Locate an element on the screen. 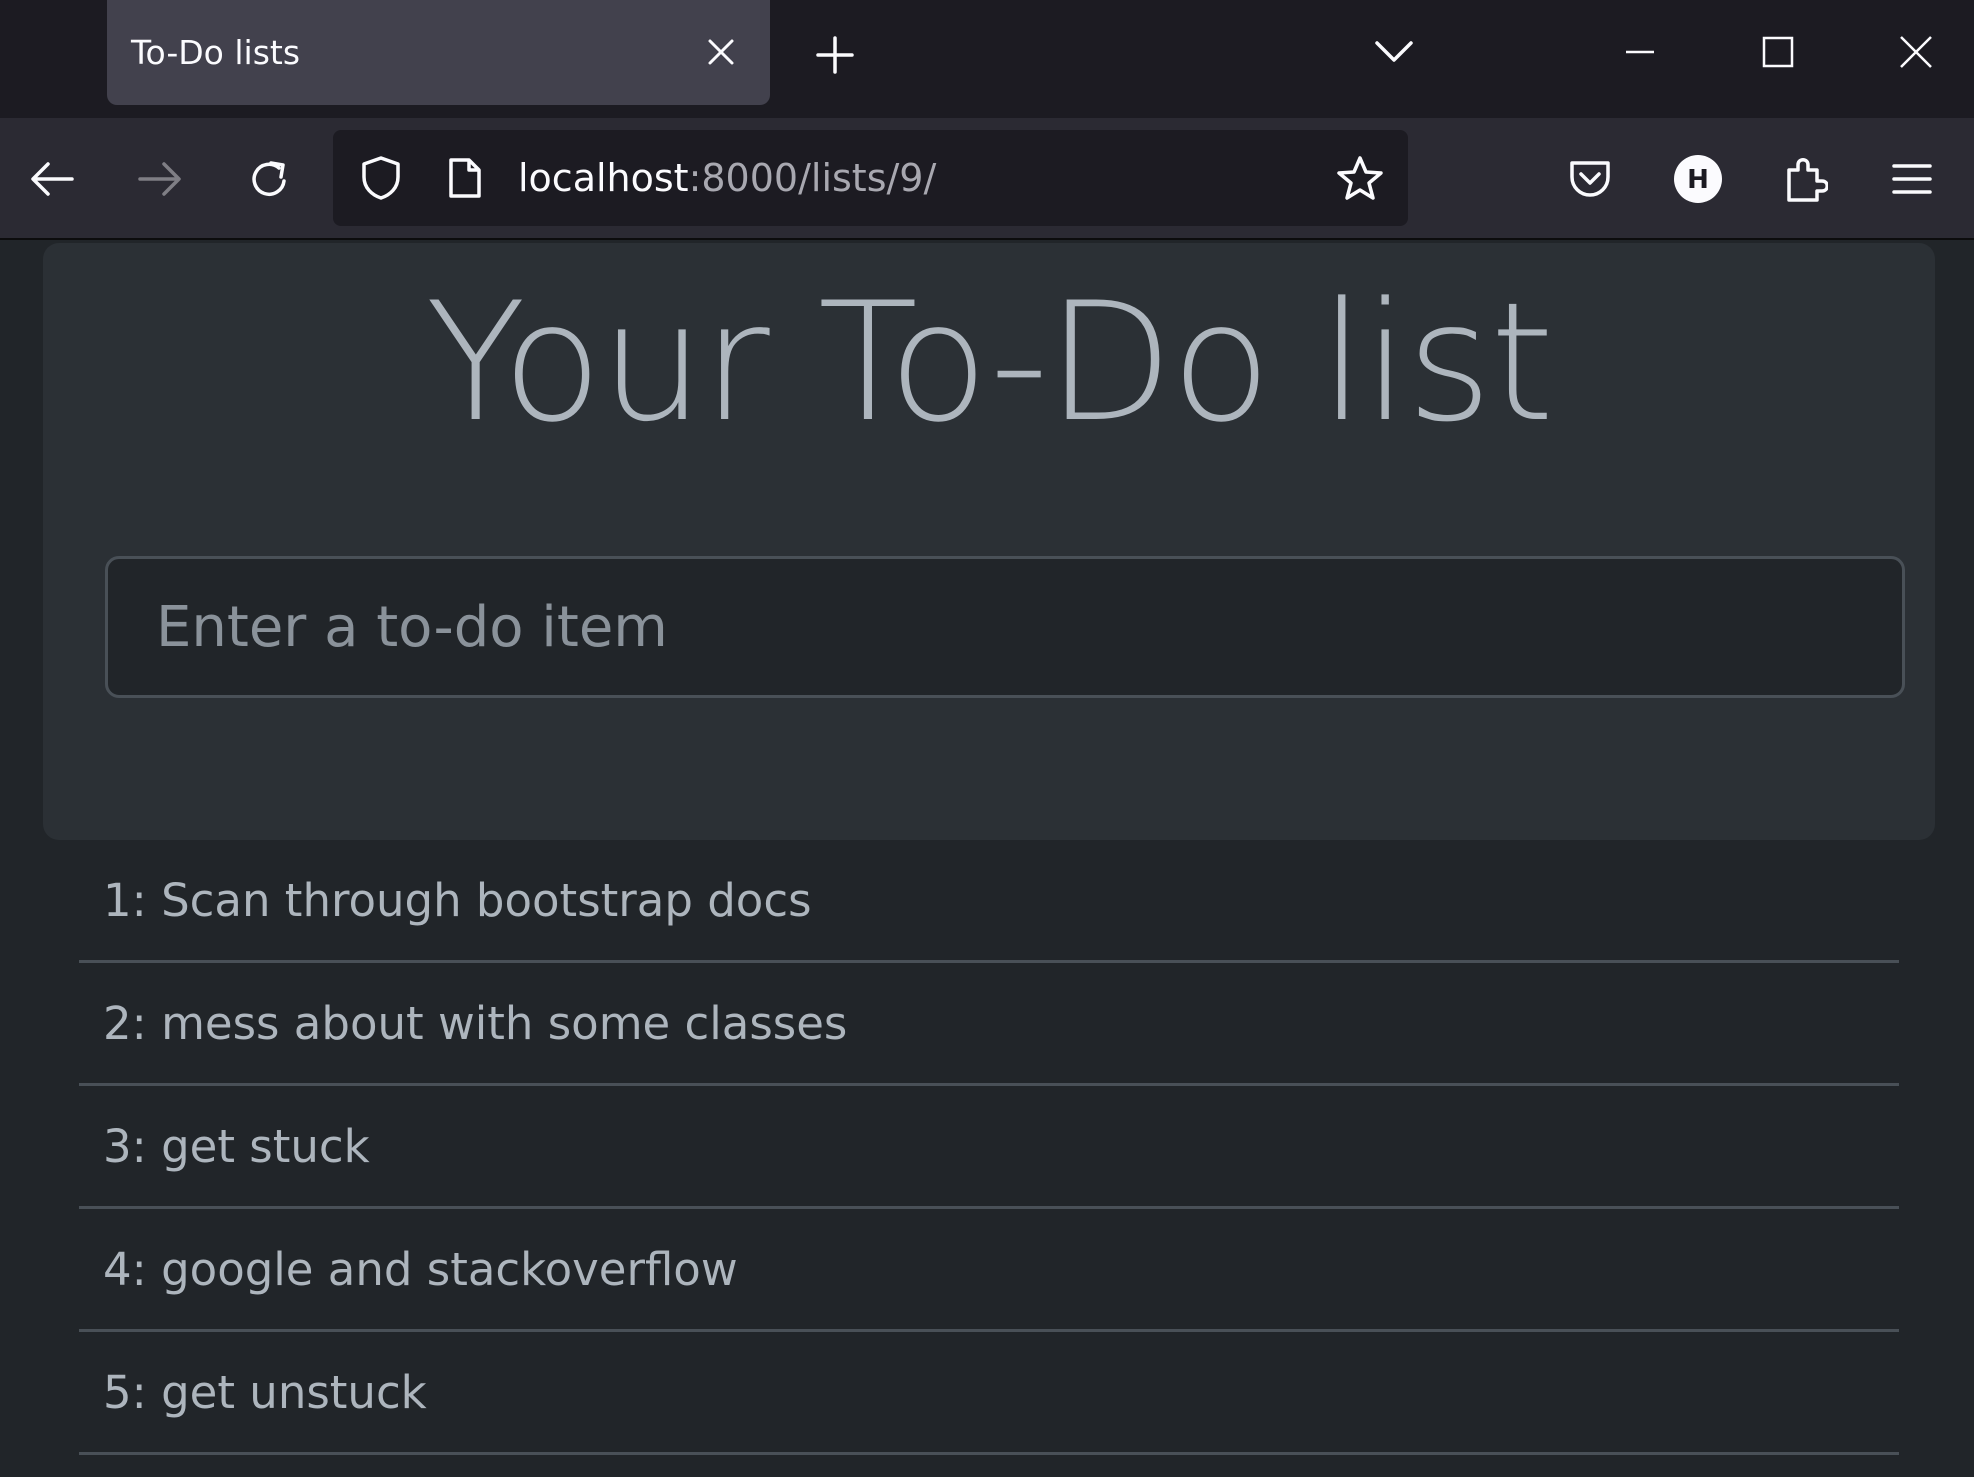 Image resolution: width=1974 pixels, height=1477 pixels. list-item: 3: get stuck is located at coordinates (989, 1147).